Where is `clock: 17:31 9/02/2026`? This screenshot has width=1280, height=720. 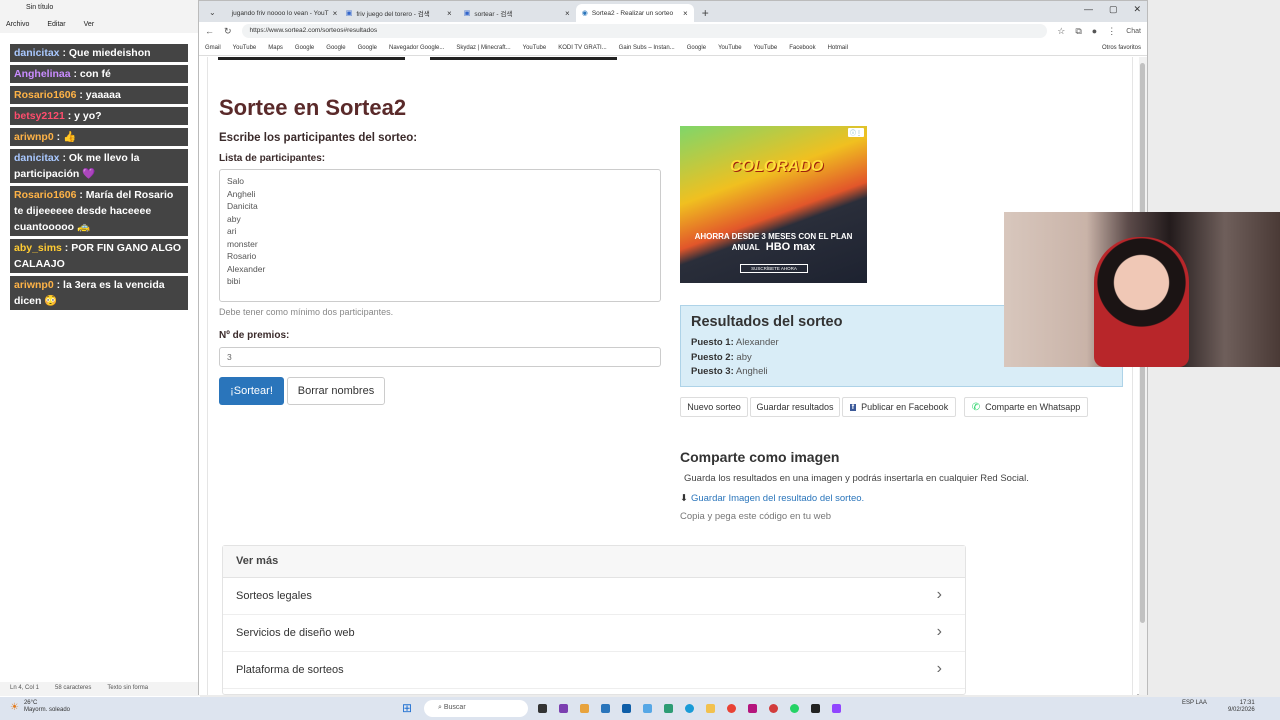 clock: 17:31 9/02/2026 is located at coordinates (1241, 707).